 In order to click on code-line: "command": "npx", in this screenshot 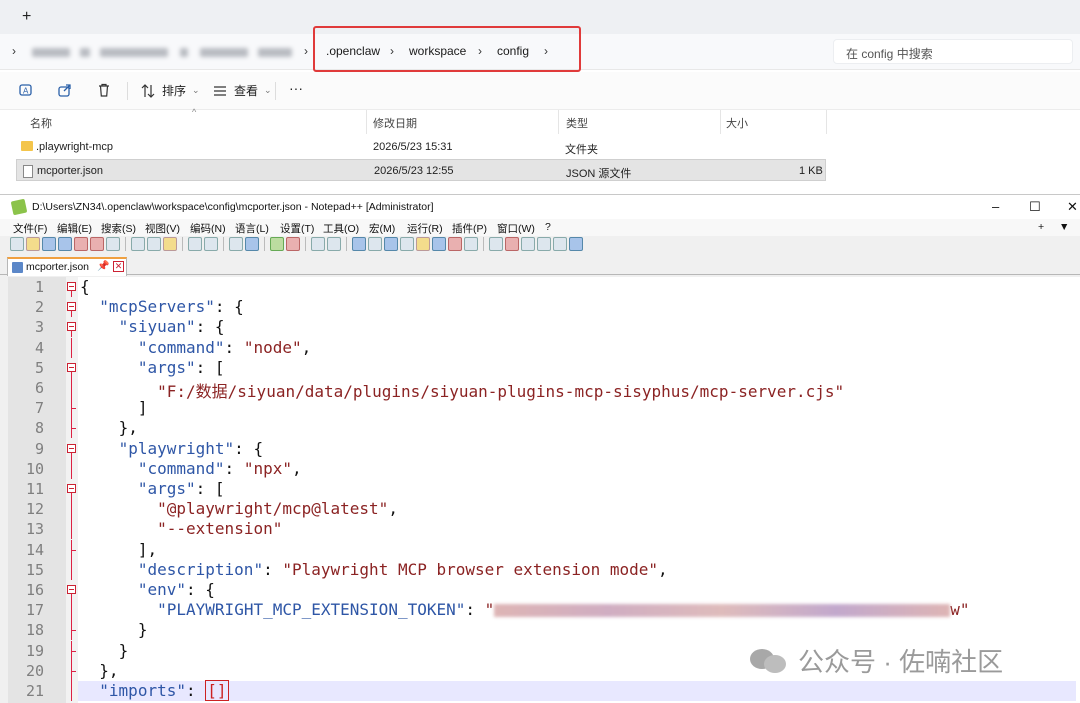, I will do `click(219, 468)`.